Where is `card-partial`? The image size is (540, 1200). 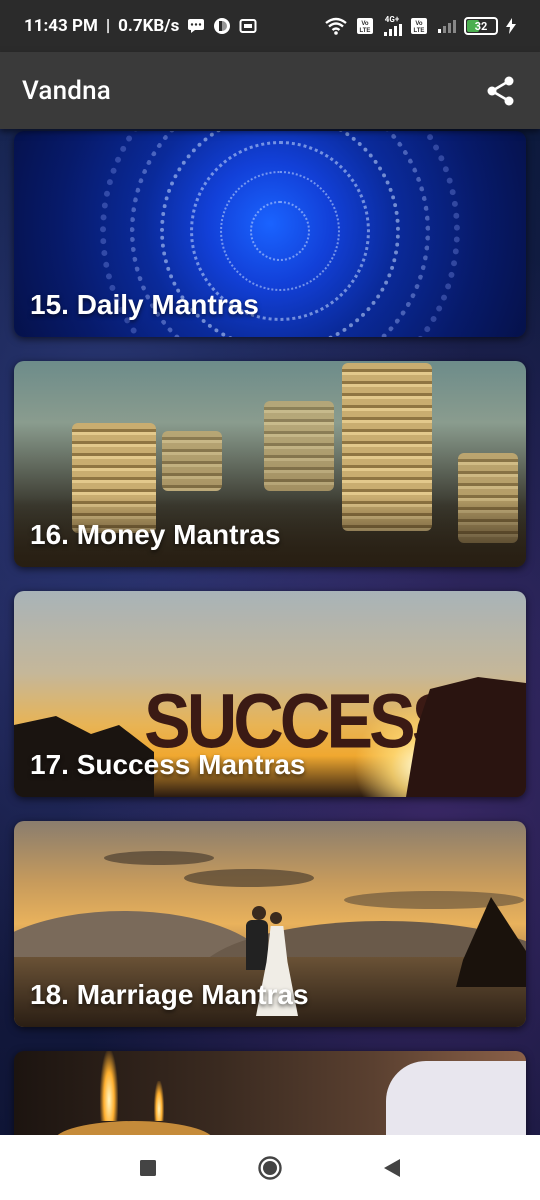
card-partial is located at coordinates (270, 1093).